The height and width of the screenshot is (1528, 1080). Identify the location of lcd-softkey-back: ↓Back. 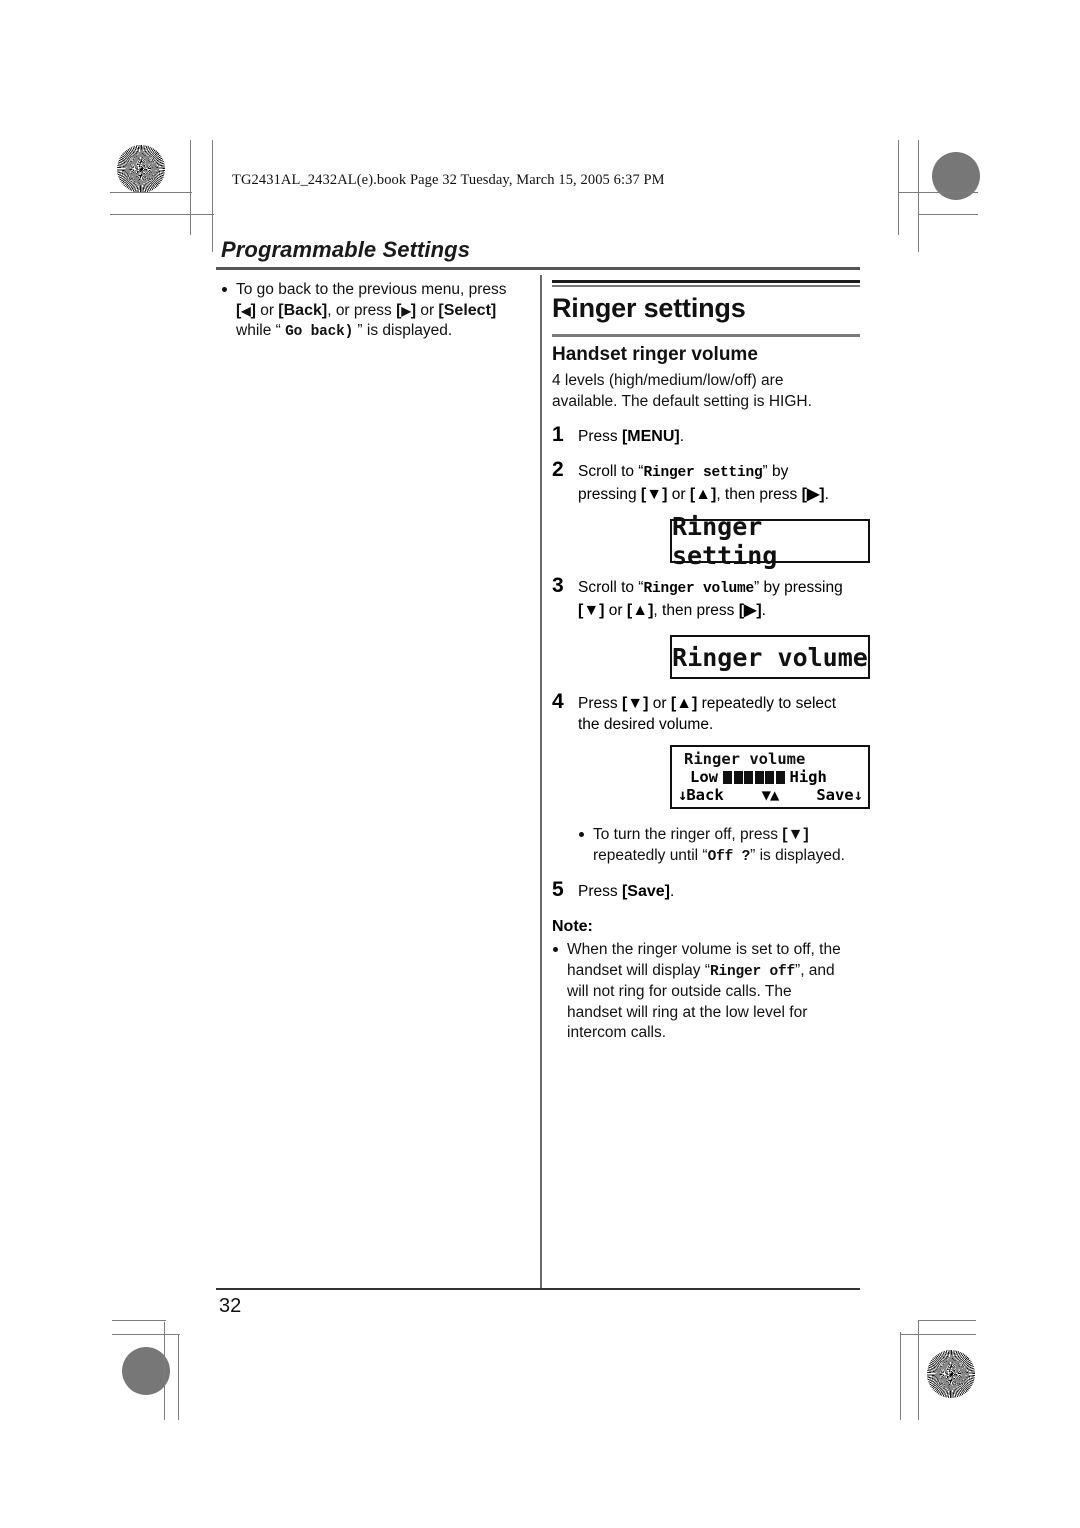
(701, 795).